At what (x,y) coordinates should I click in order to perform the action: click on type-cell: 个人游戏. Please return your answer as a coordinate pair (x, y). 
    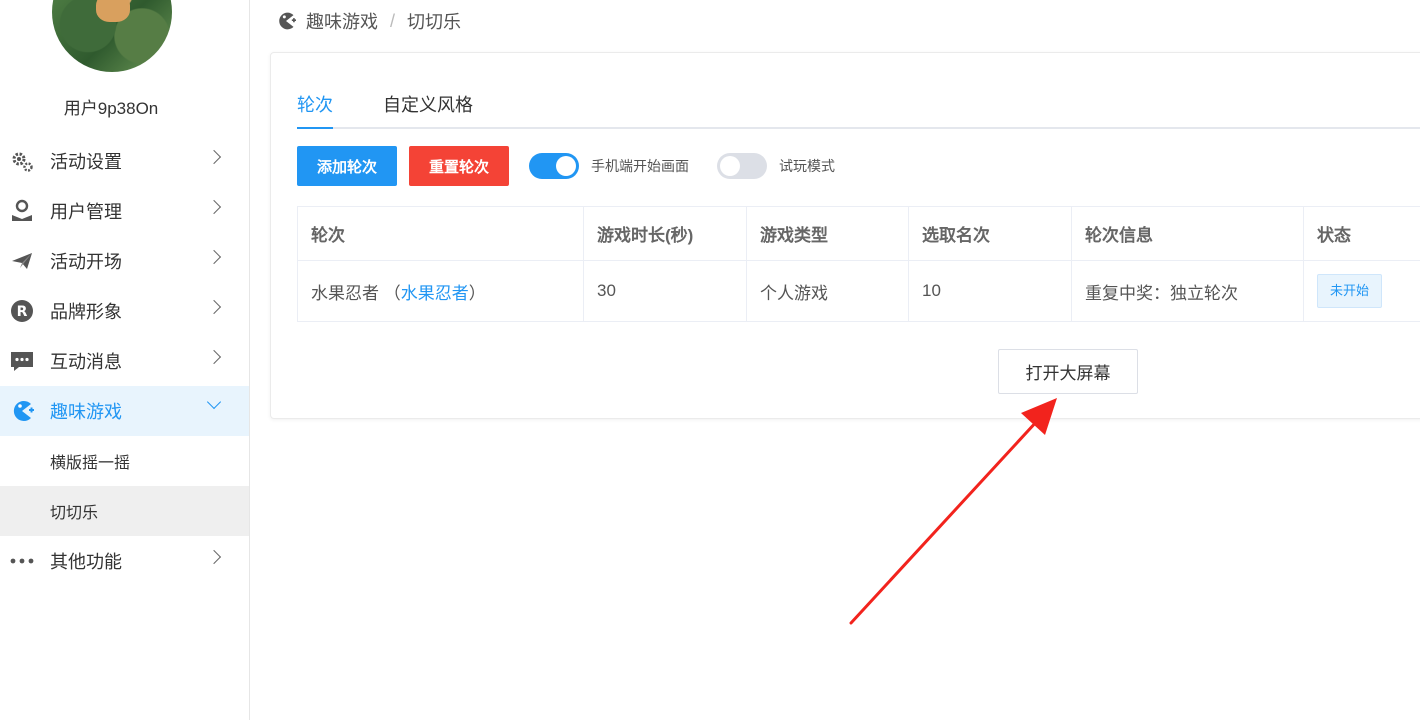
    Looking at the image, I should click on (827, 291).